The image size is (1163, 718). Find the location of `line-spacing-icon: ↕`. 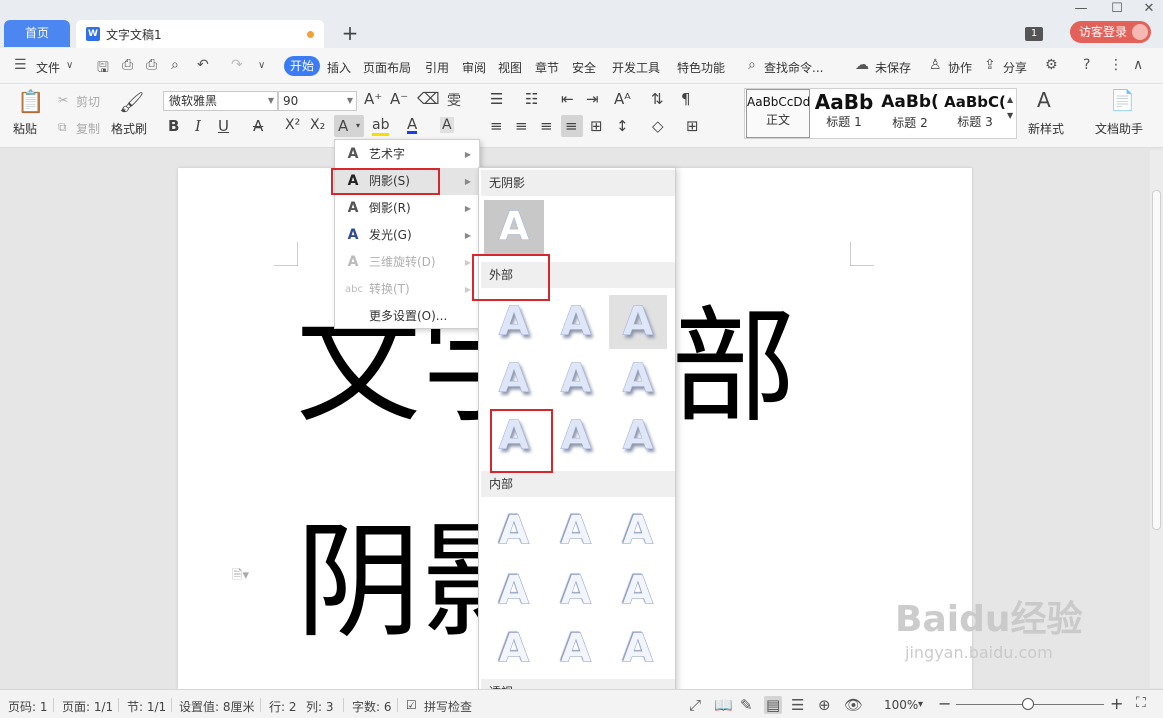

line-spacing-icon: ↕ is located at coordinates (622, 126).